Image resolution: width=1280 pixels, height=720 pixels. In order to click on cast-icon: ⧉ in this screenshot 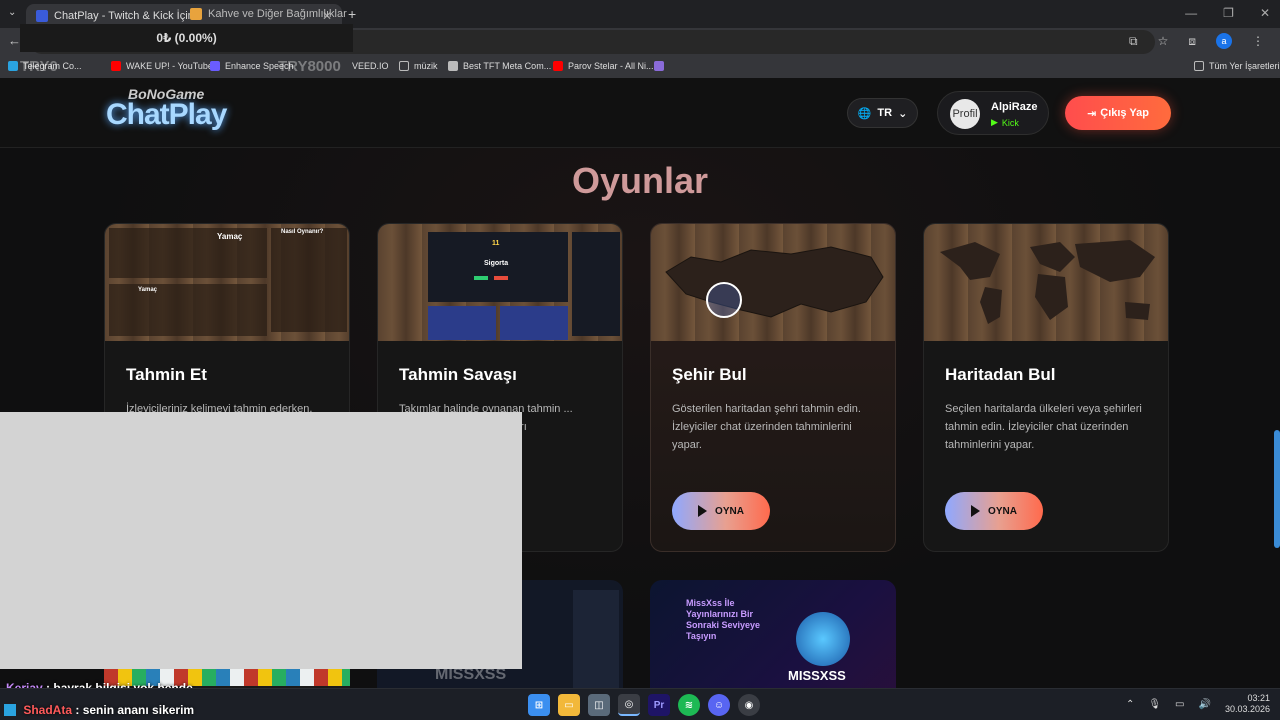, I will do `click(1133, 41)`.